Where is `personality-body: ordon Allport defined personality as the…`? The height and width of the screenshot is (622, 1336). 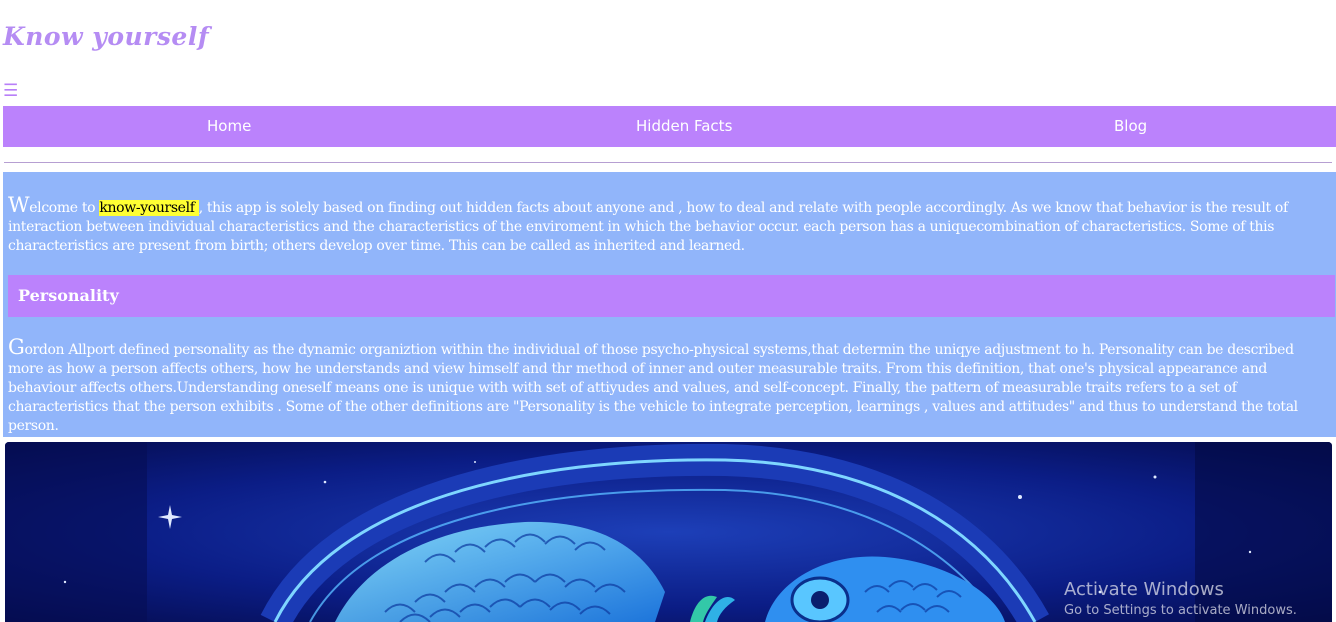
personality-body: ordon Allport defined personality as the… is located at coordinates (653, 388).